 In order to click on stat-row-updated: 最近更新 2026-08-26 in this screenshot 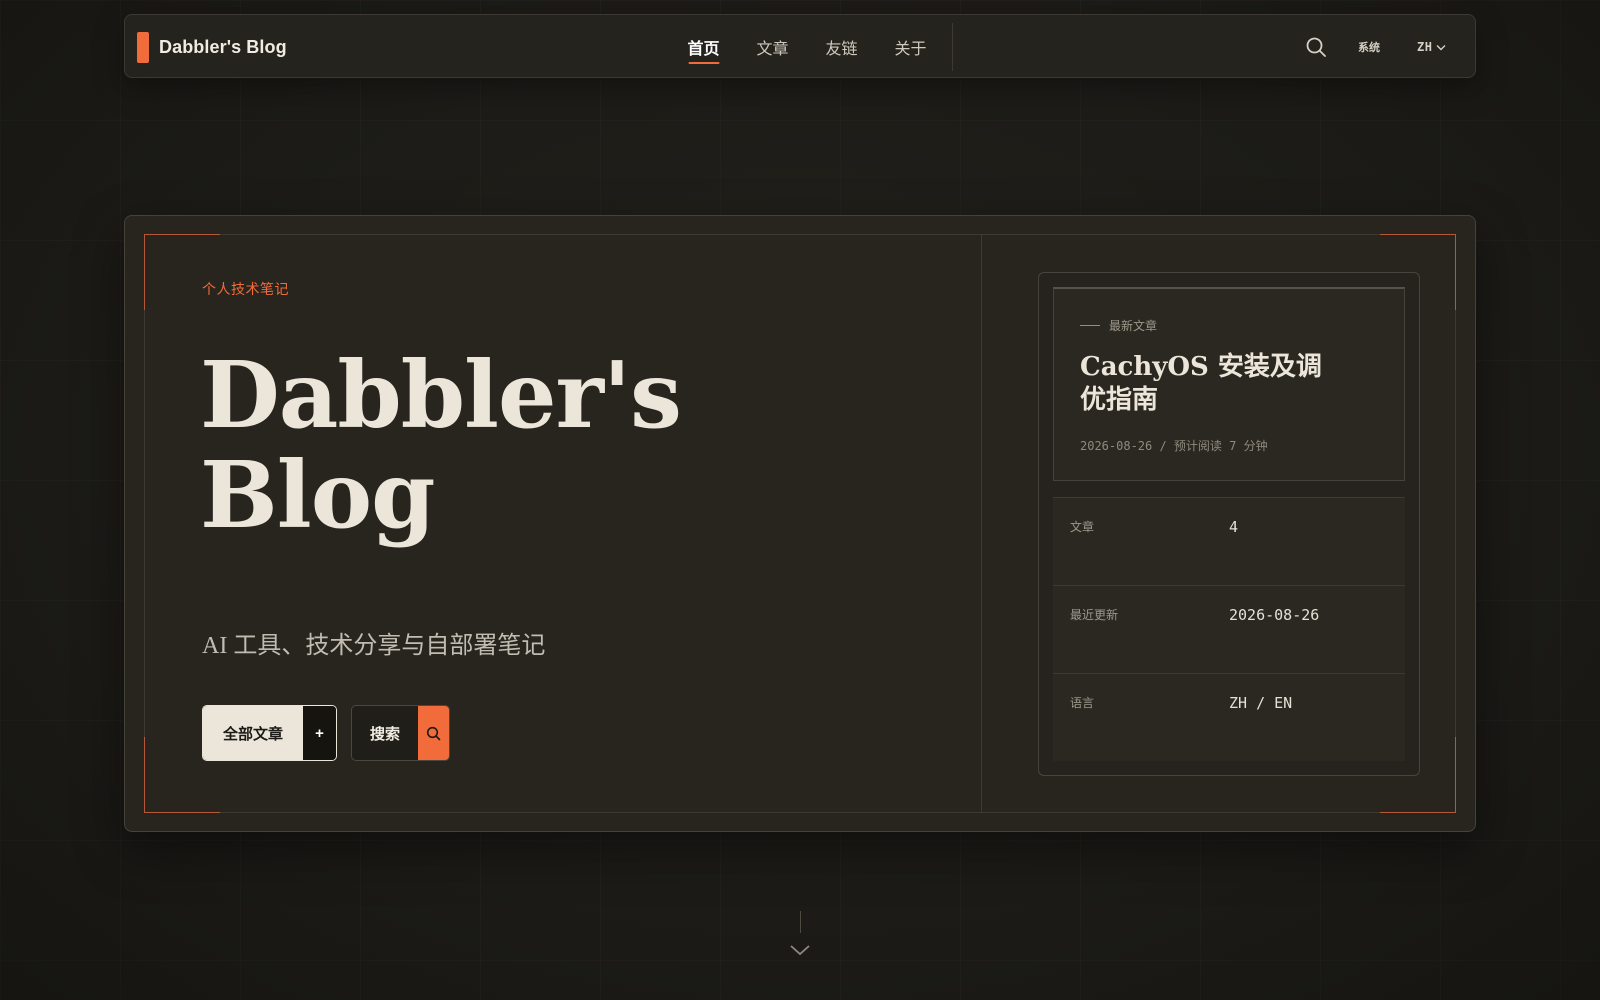, I will do `click(1229, 629)`.